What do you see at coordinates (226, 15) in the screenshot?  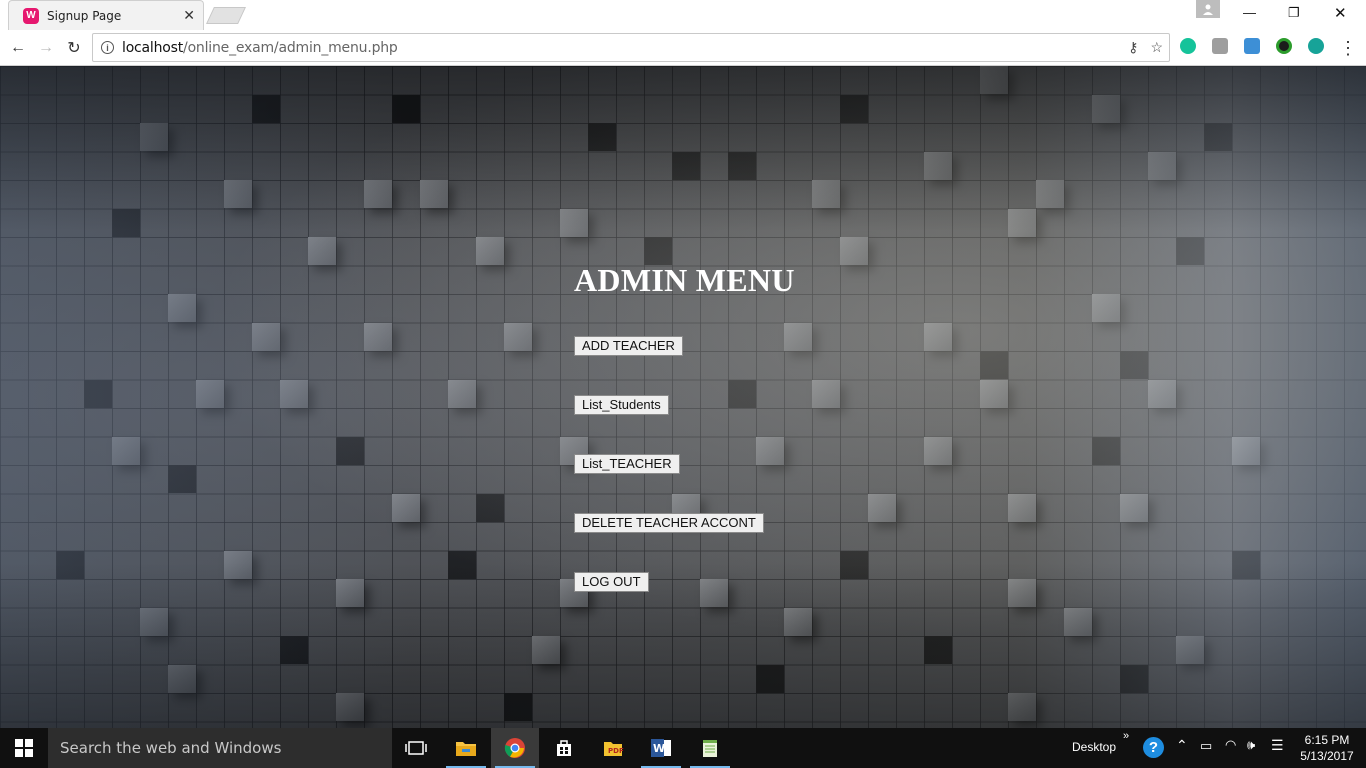 I see `new-tab-button` at bounding box center [226, 15].